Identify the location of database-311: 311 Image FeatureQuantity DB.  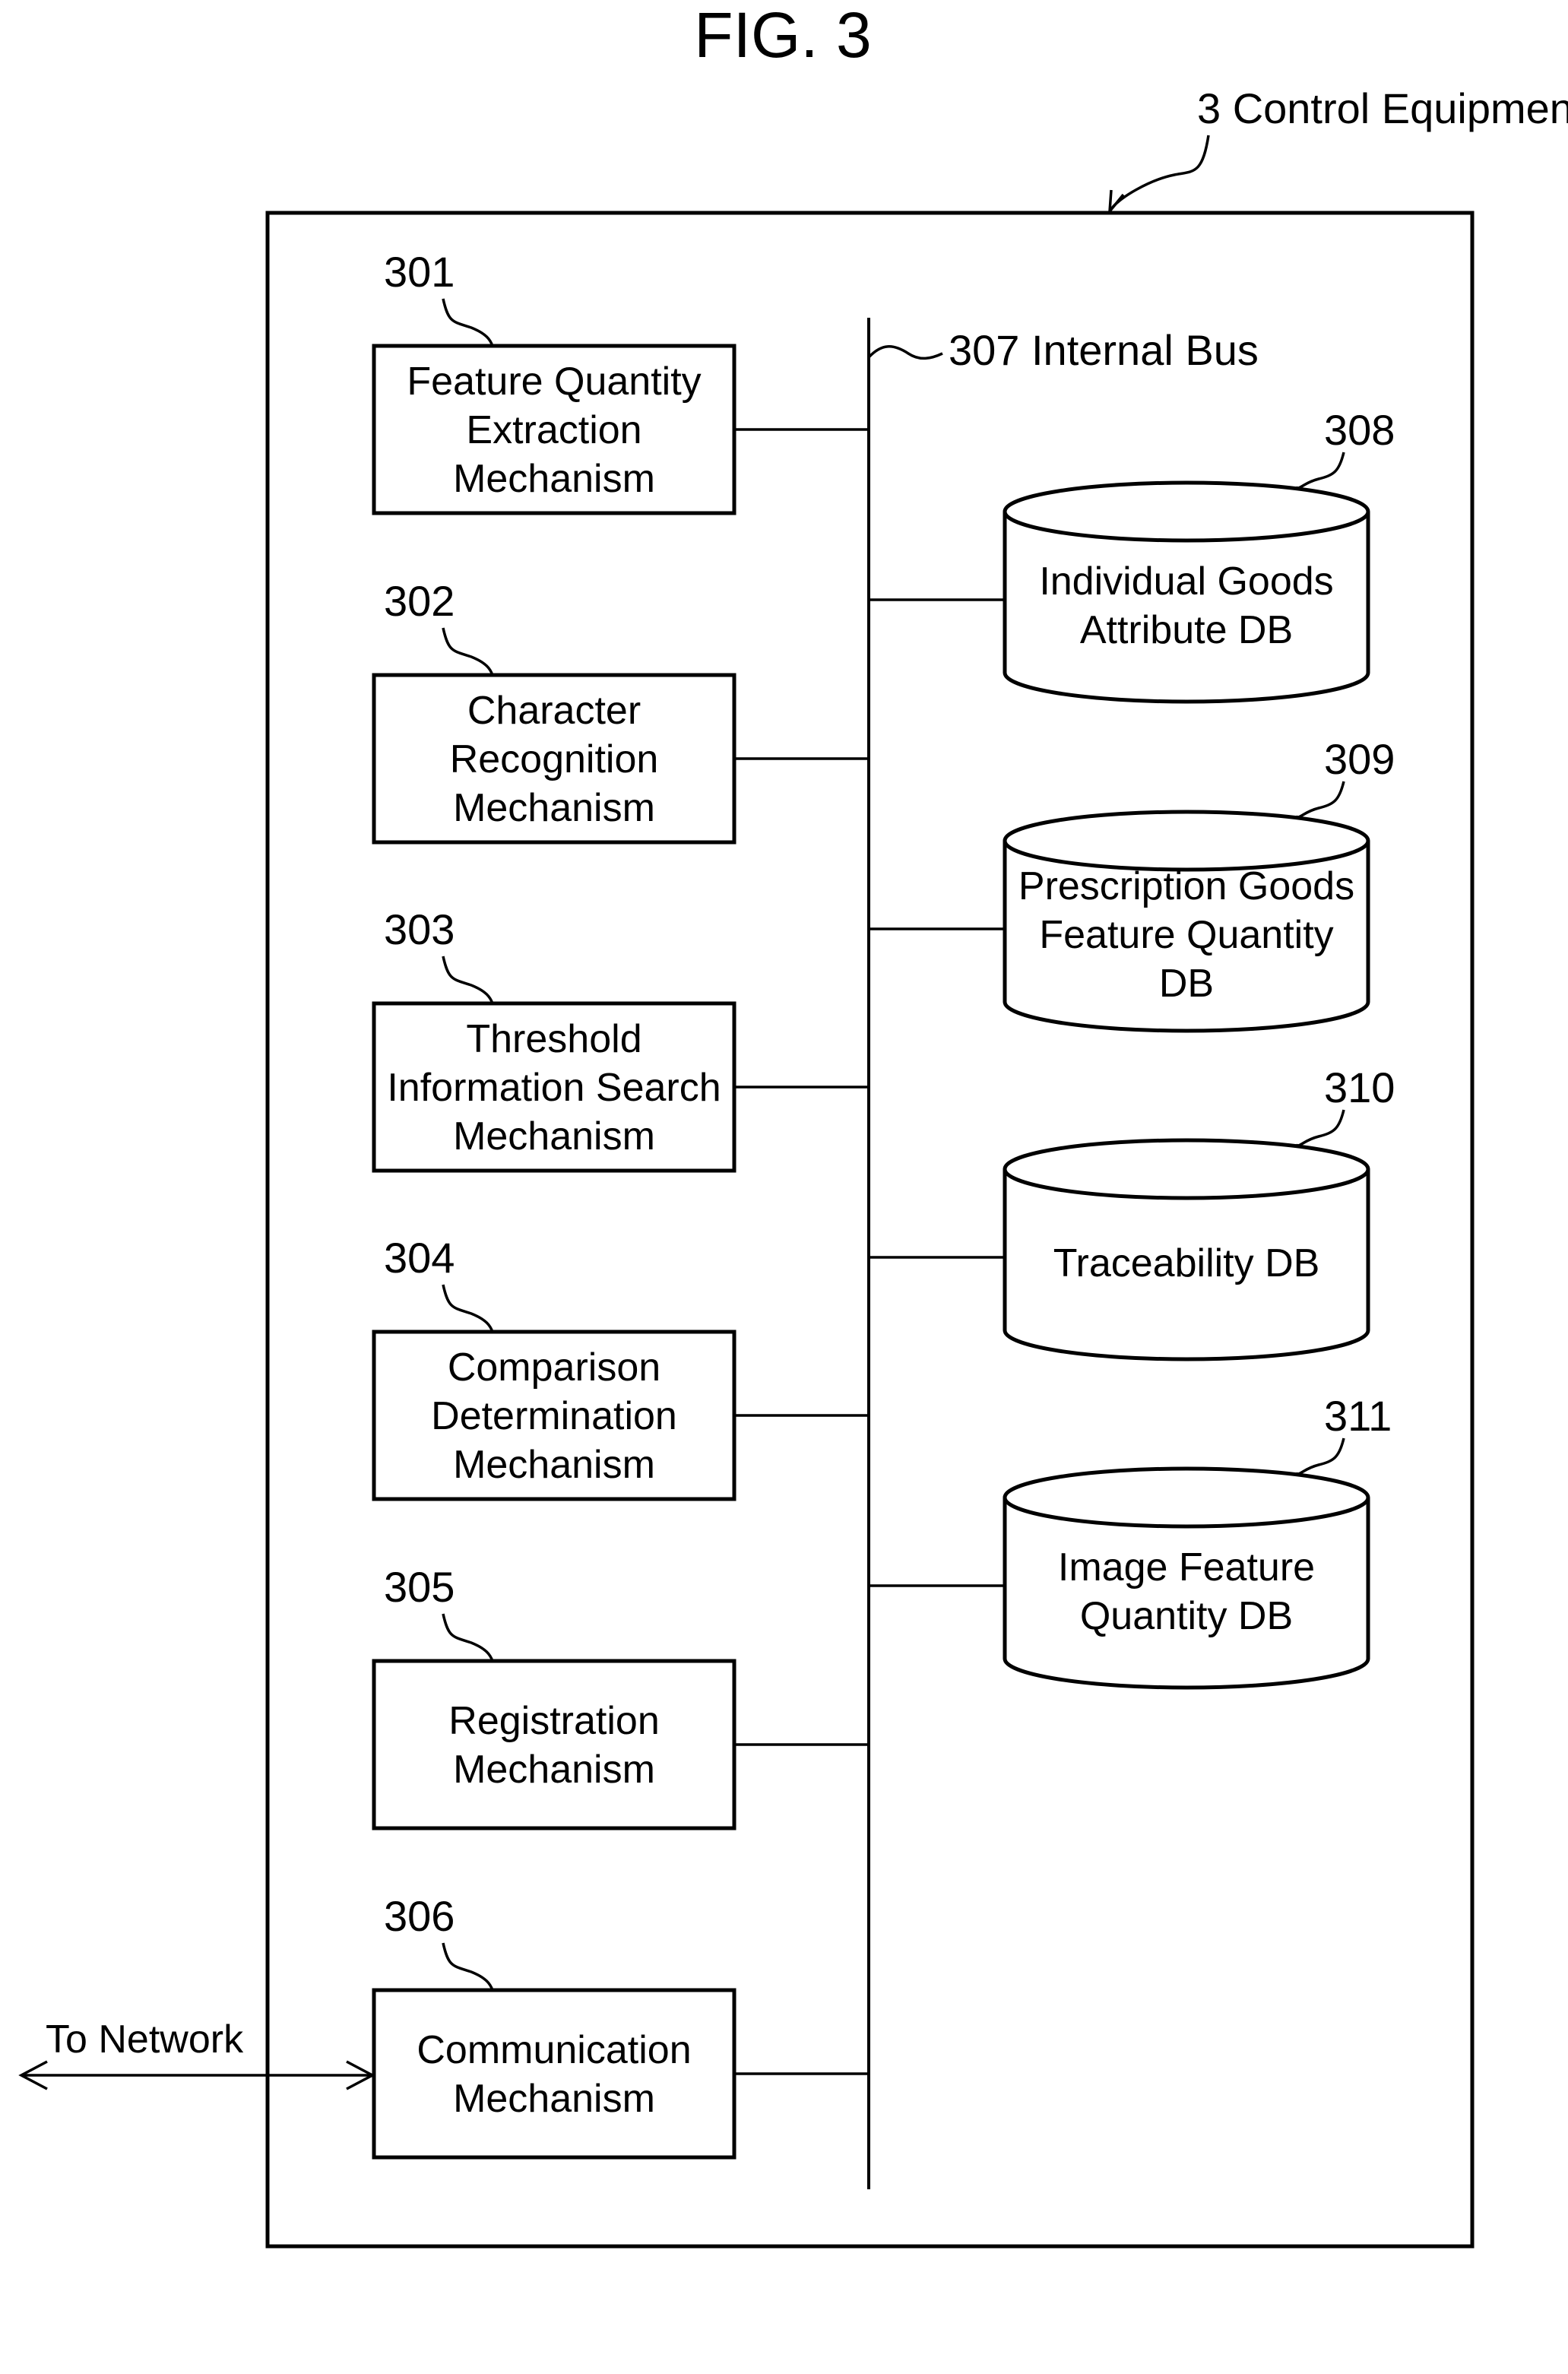
(1130, 1541).